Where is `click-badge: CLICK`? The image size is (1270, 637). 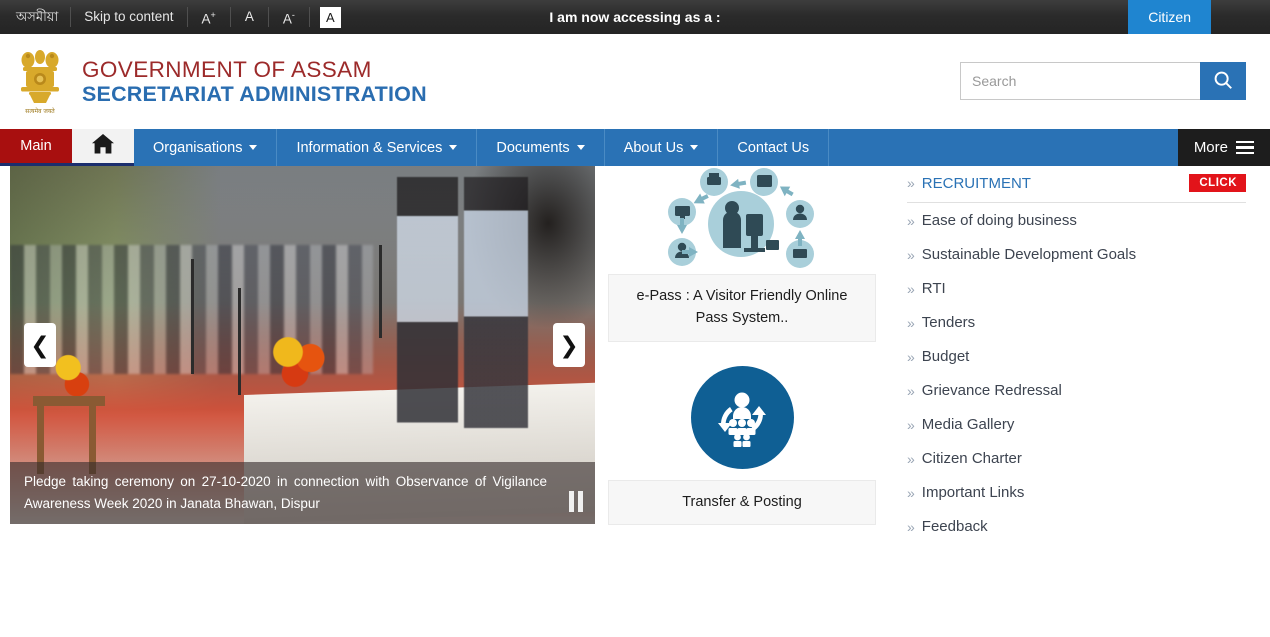
click-badge: CLICK is located at coordinates (1217, 183).